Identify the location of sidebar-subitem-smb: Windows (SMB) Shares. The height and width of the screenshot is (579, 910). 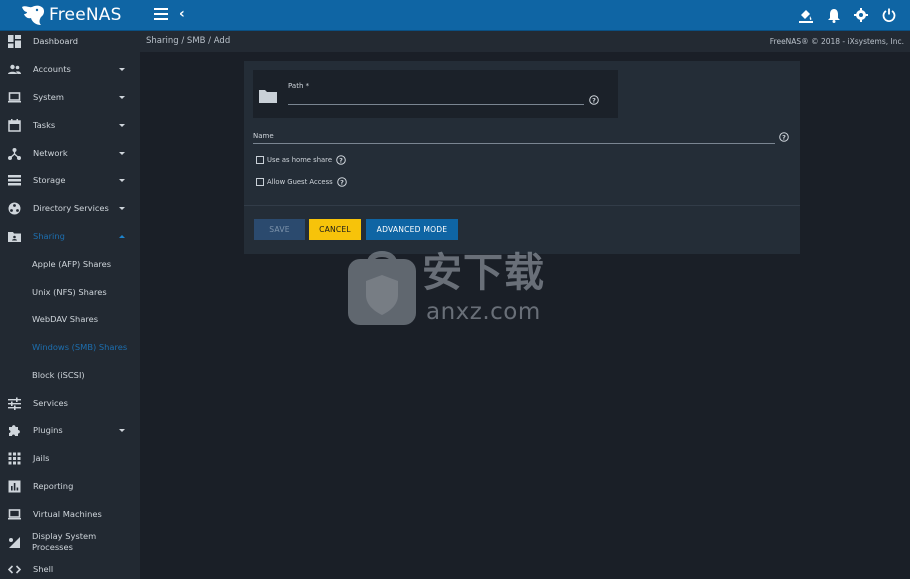
(70, 347).